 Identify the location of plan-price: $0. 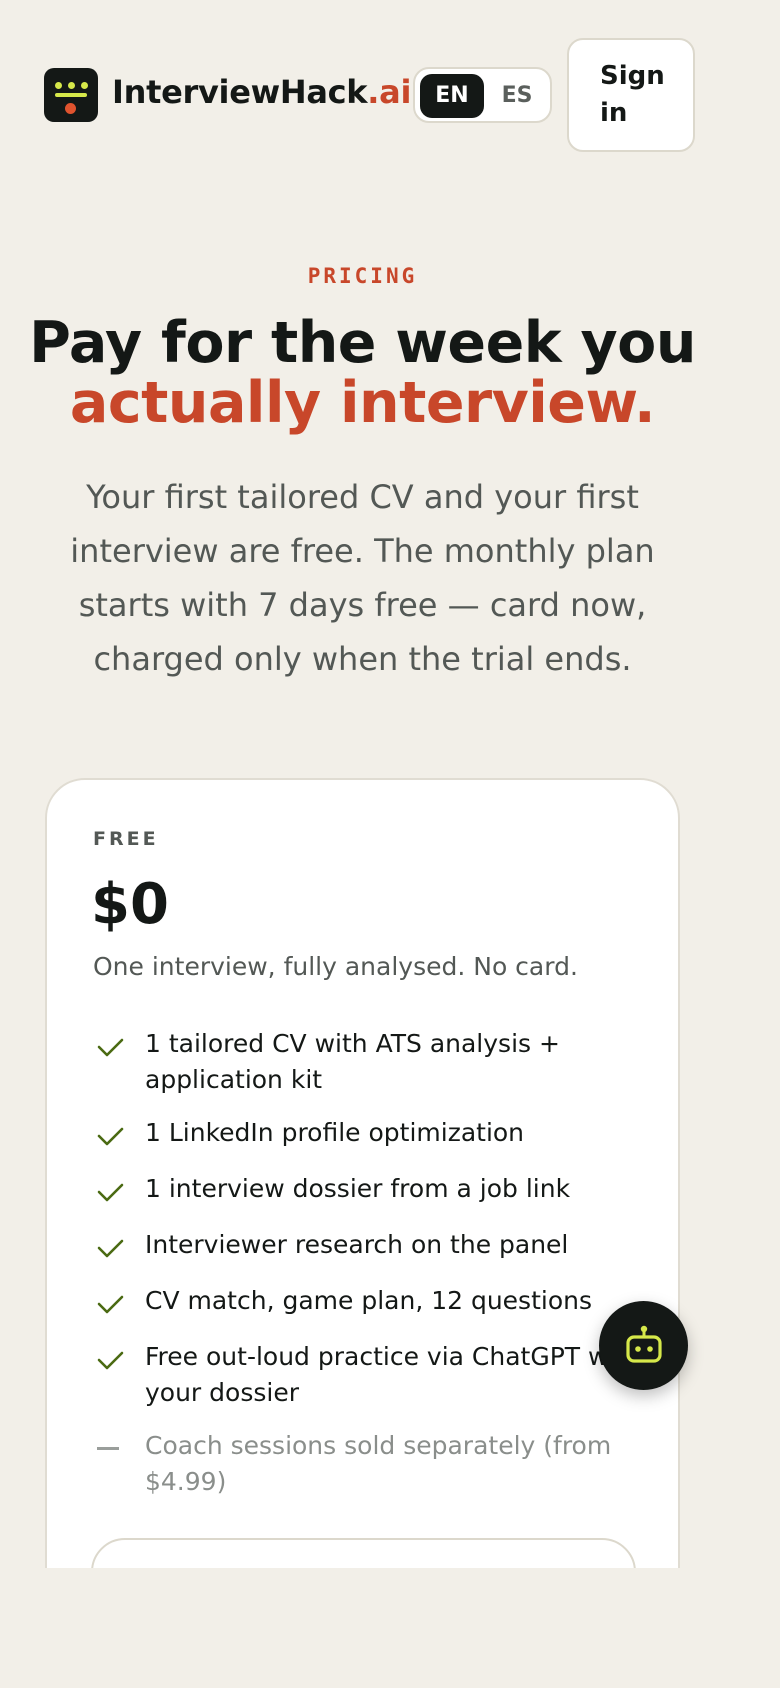
(130, 904).